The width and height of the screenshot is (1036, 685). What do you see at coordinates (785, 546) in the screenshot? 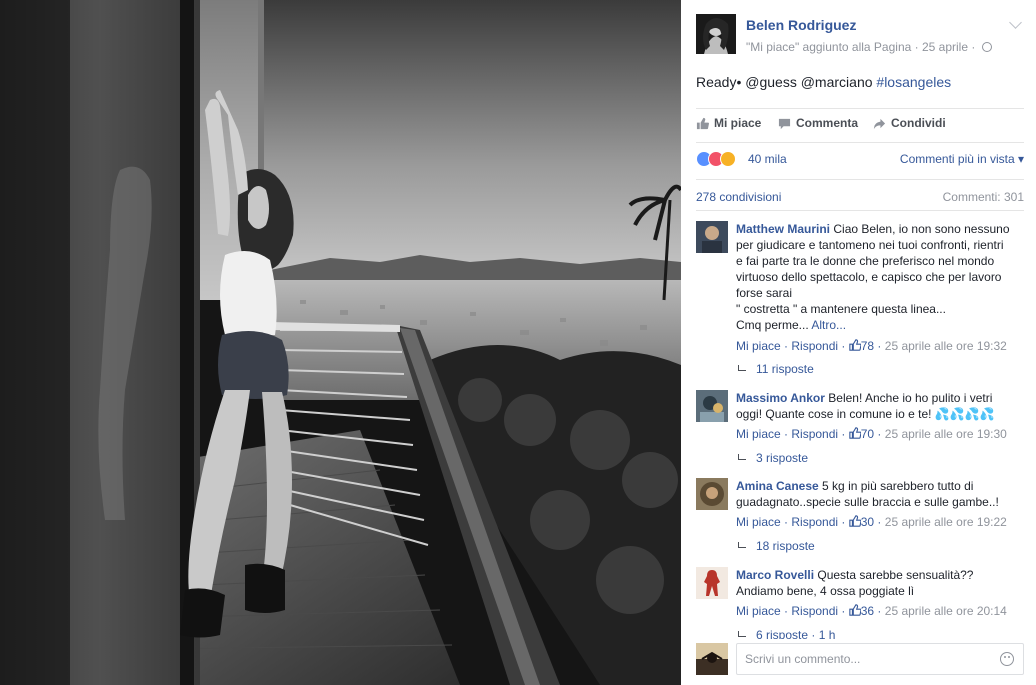
I see `replies-count: 18 risposte` at bounding box center [785, 546].